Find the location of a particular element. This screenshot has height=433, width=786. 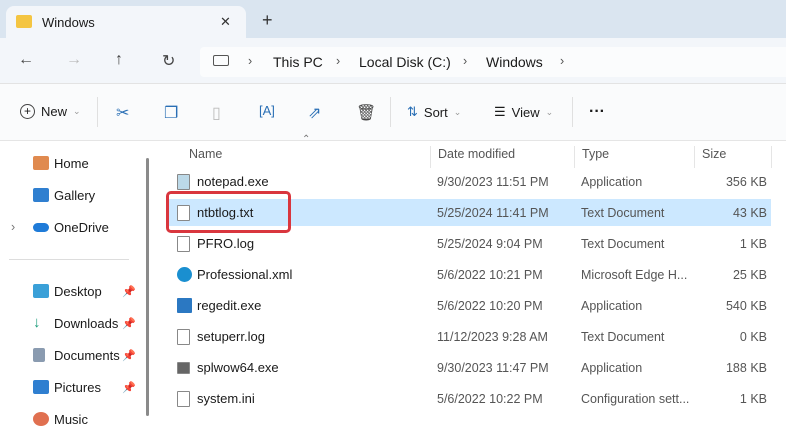

onedrive-icon is located at coordinates (41, 227).